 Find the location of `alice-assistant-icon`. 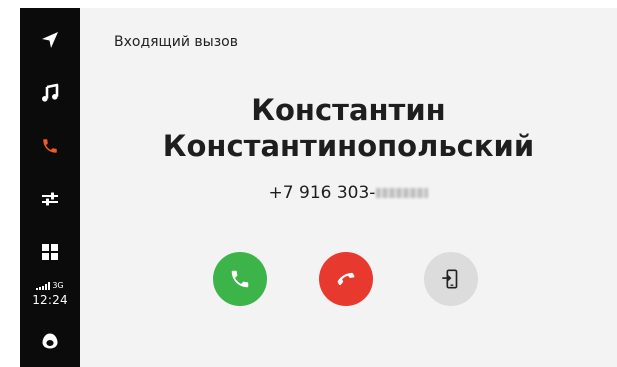

alice-assistant-icon is located at coordinates (50, 341).